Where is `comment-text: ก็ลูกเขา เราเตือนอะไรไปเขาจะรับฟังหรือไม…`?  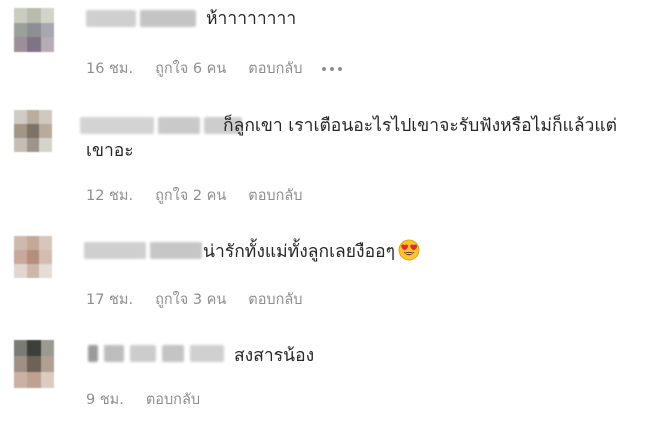
comment-text: ก็ลูกเขา เราเตือนอะไรไปเขาจะรับฟังหรือไม… is located at coordinates (420, 126).